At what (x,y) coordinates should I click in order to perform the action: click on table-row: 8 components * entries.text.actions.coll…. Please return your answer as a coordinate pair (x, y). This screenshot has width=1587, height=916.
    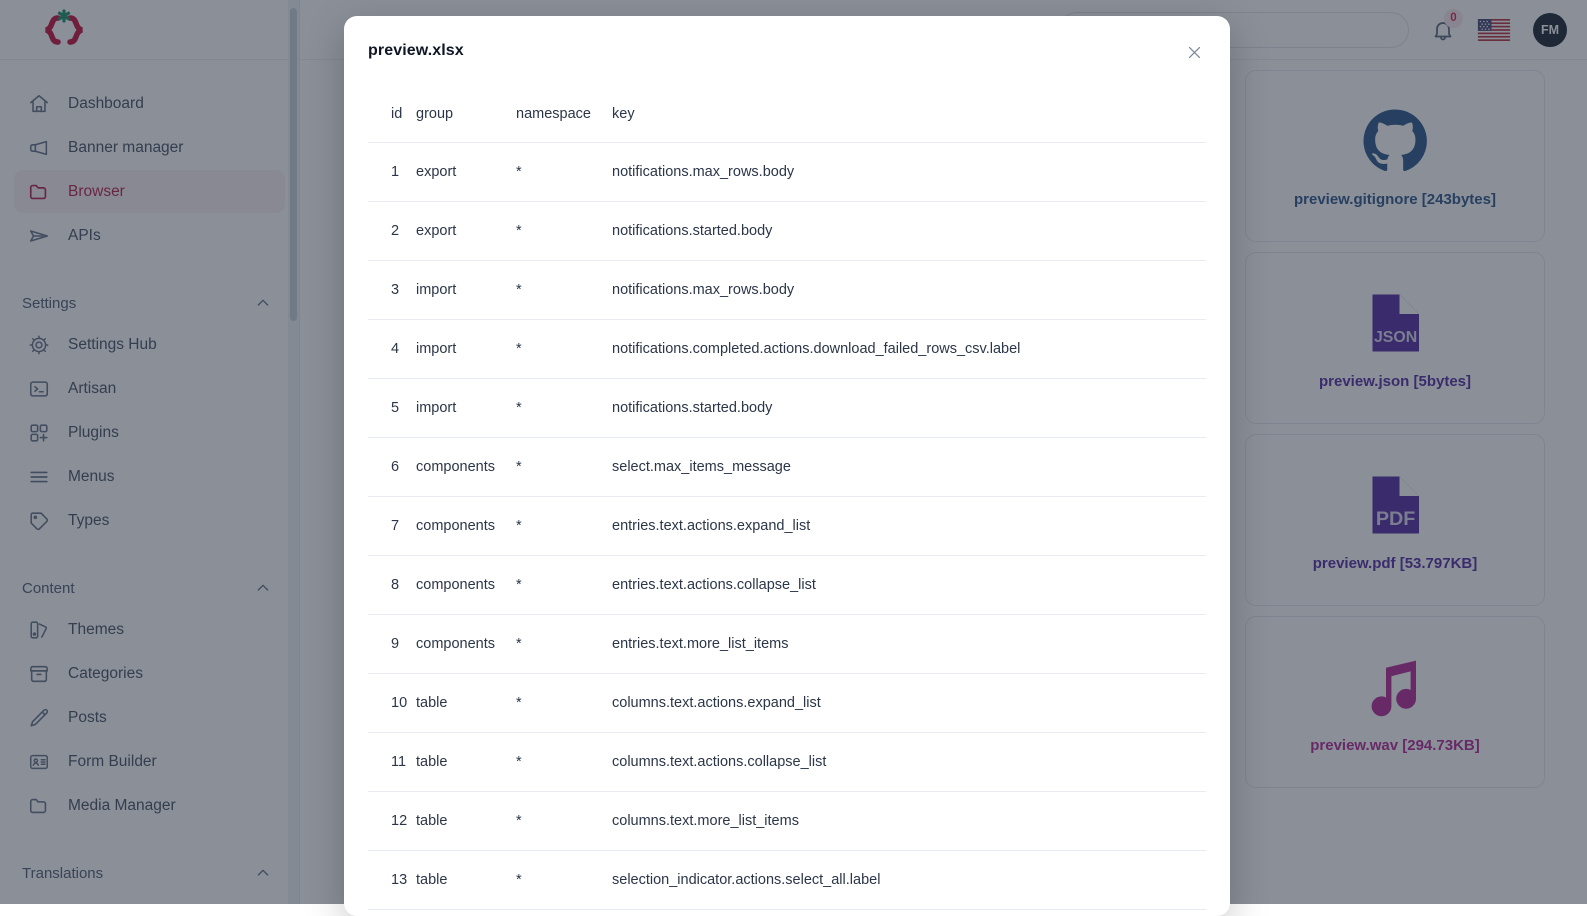
    Looking at the image, I should click on (787, 585).